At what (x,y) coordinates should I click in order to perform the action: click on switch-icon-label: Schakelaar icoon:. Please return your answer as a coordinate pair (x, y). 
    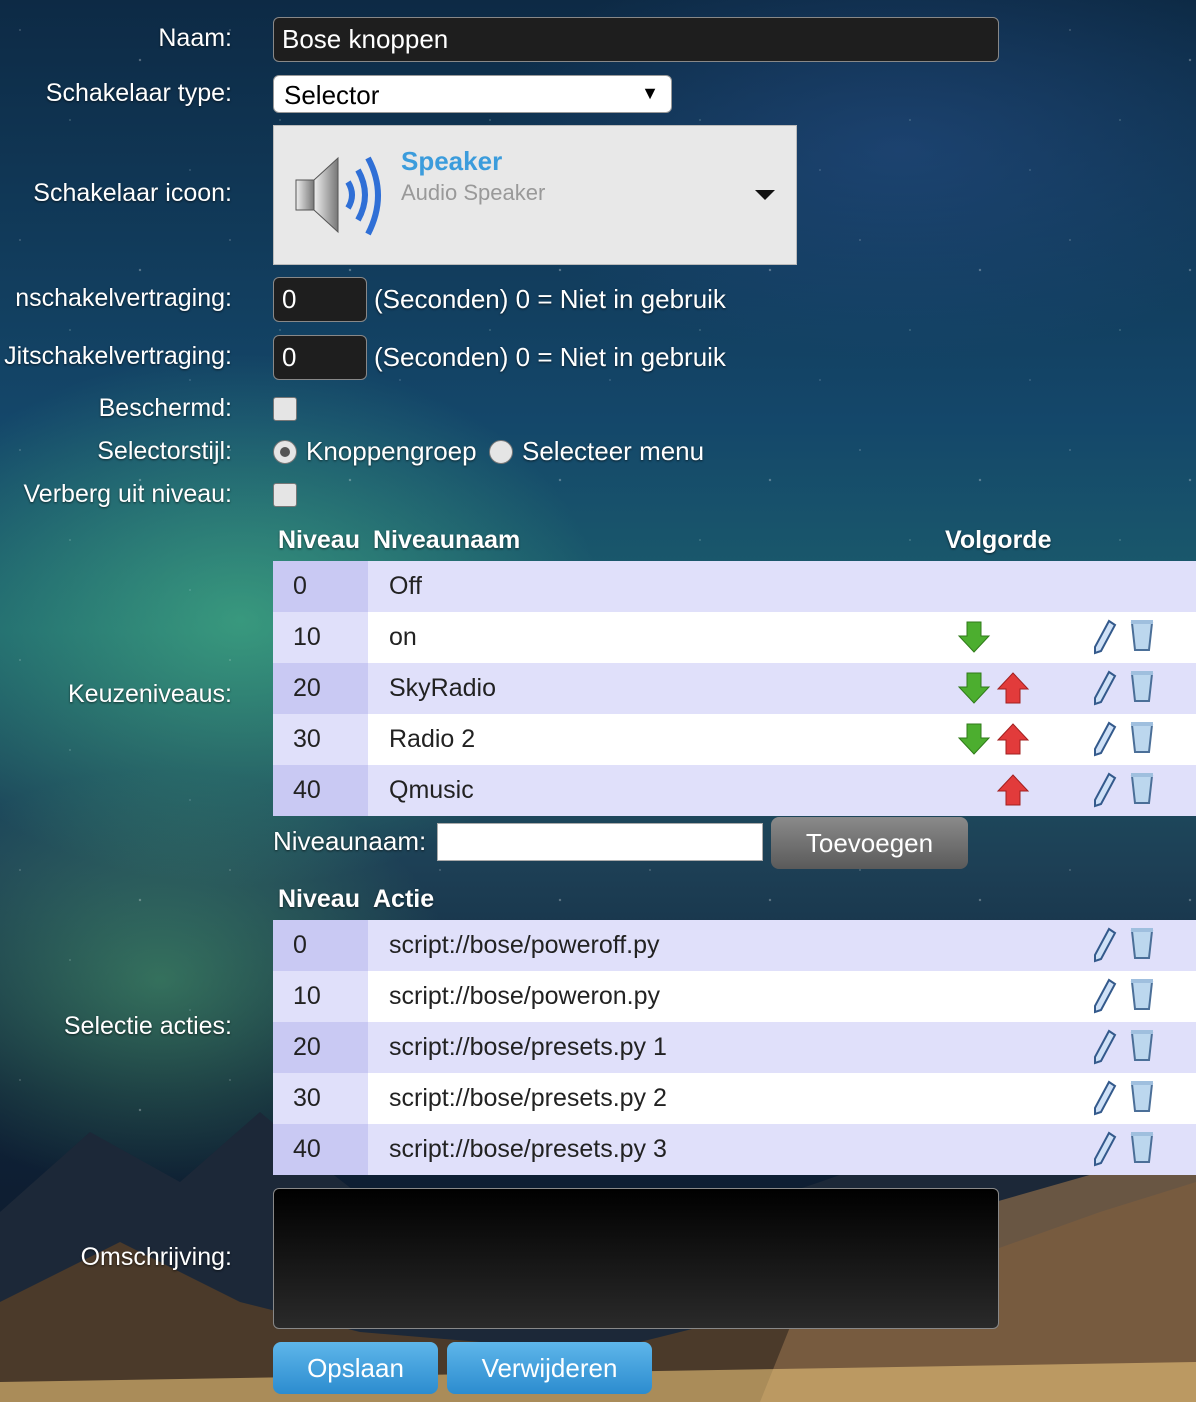
    Looking at the image, I should click on (132, 193).